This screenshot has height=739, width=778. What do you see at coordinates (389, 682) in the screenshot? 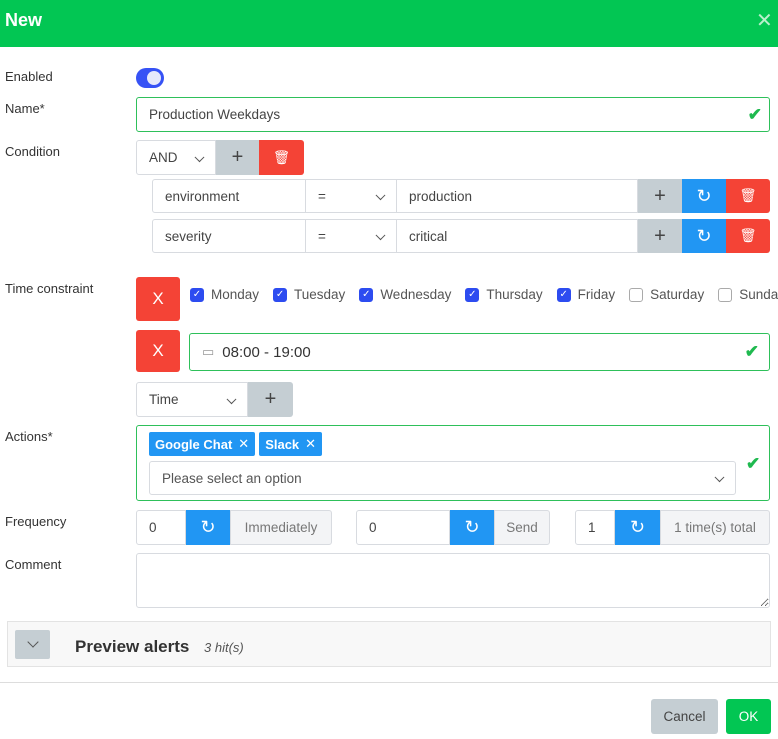
I see `footer-divider` at bounding box center [389, 682].